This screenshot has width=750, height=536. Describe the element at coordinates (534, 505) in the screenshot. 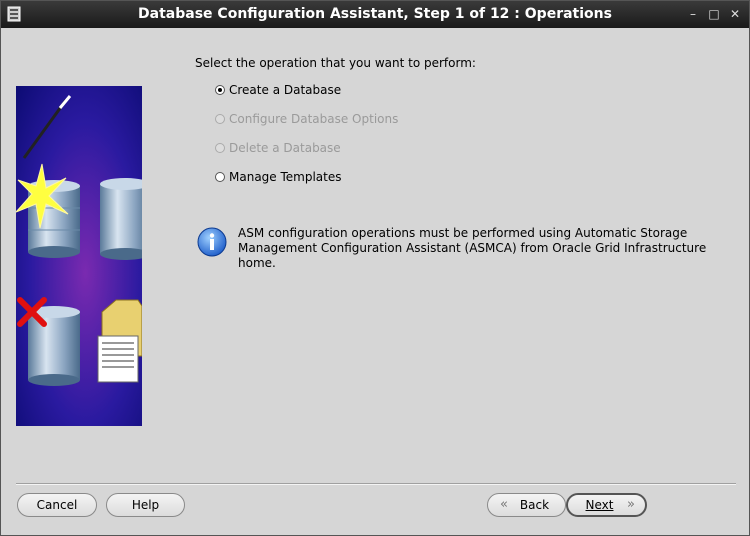

I see `back-label: Back` at that location.